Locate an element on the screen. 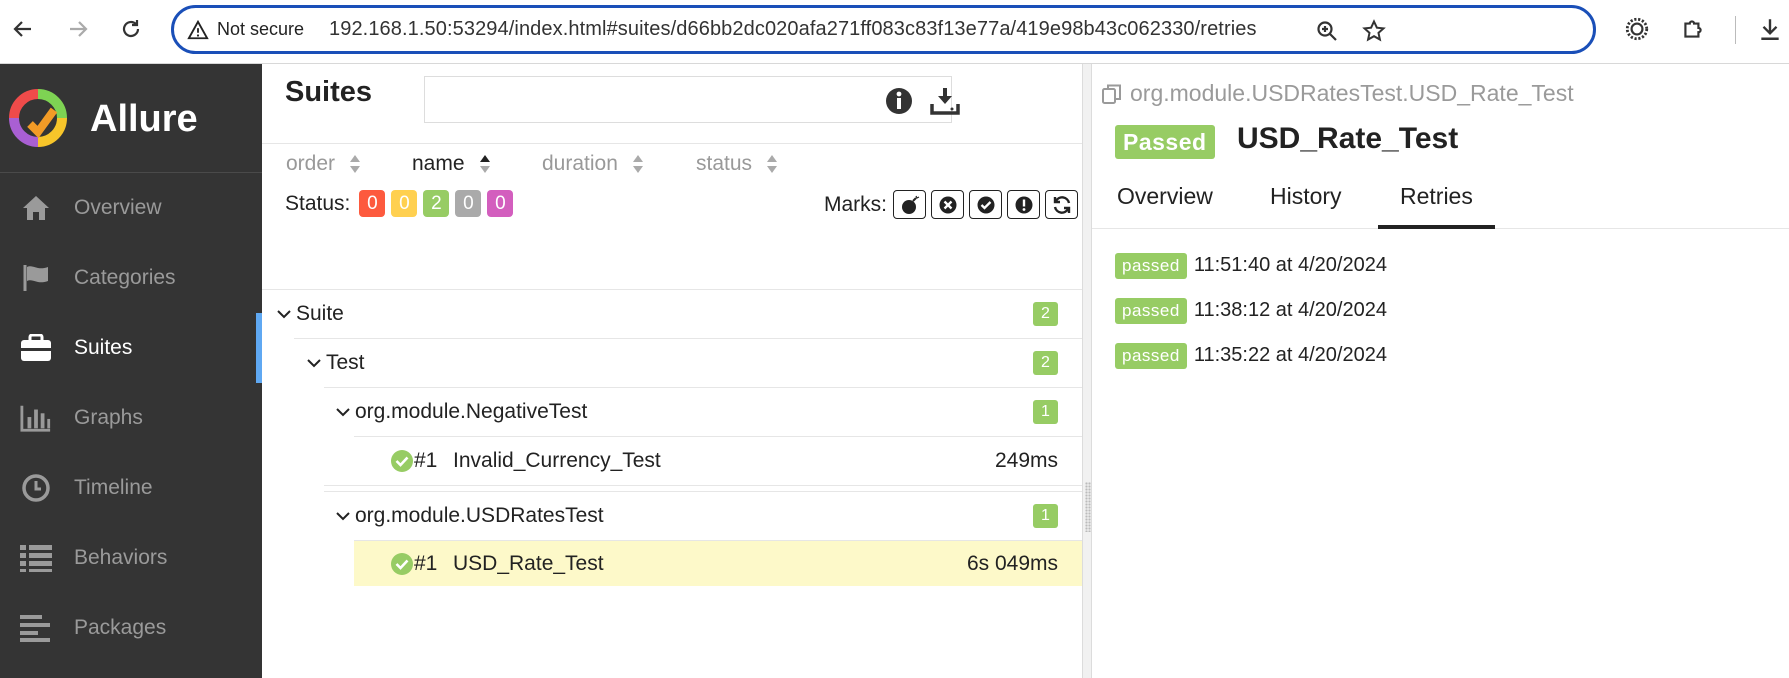  sort-label: order is located at coordinates (311, 163).